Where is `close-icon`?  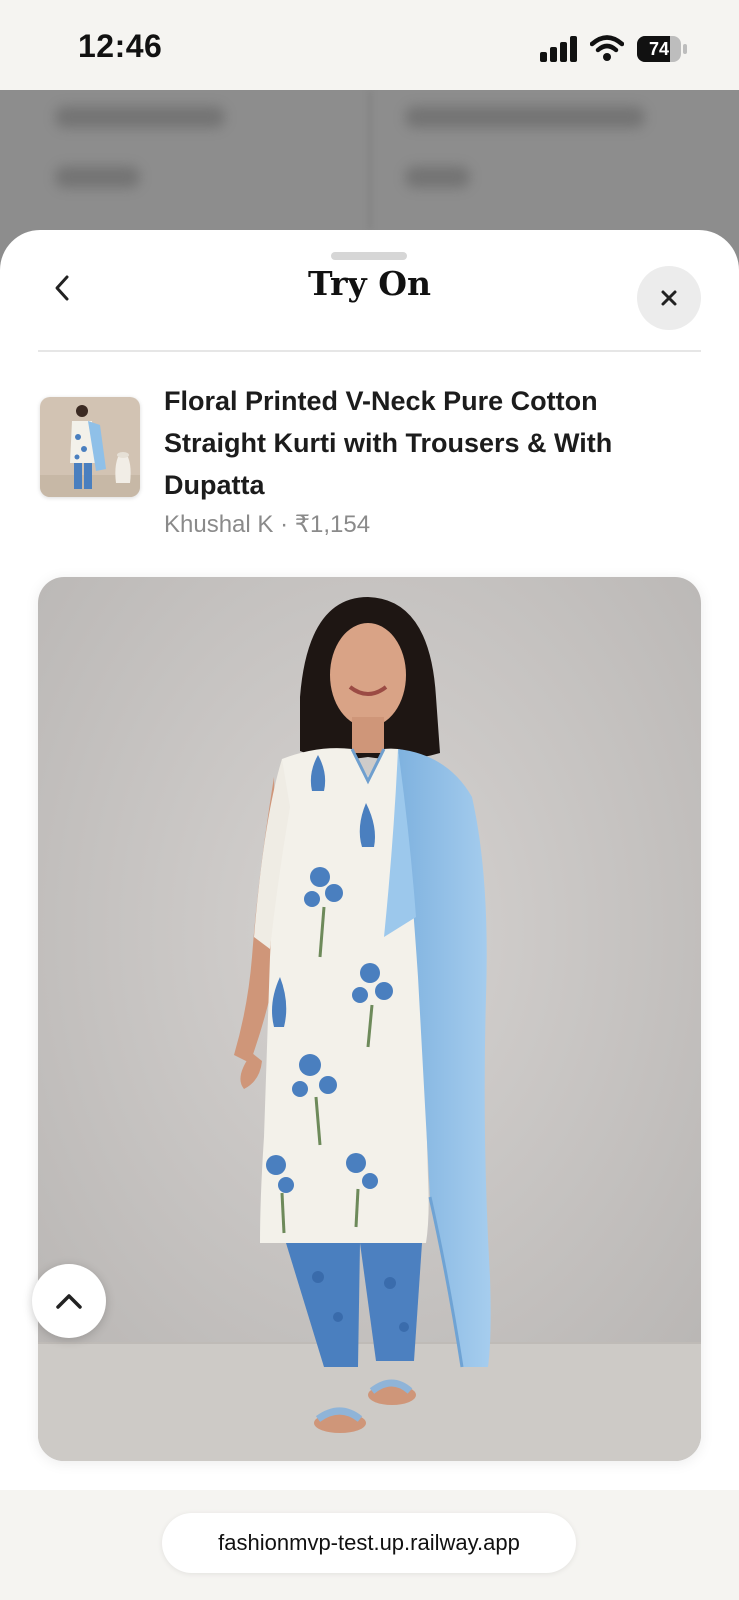 close-icon is located at coordinates (669, 298).